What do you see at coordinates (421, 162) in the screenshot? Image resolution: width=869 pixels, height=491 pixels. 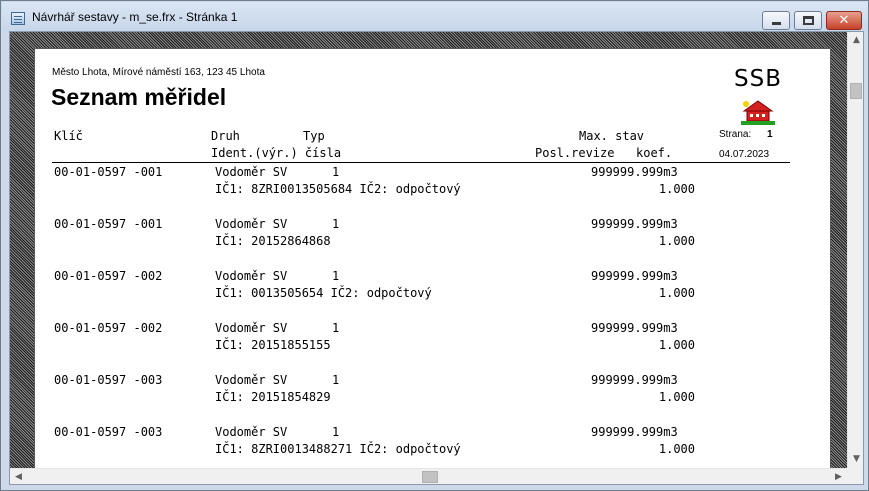 I see `header-divider` at bounding box center [421, 162].